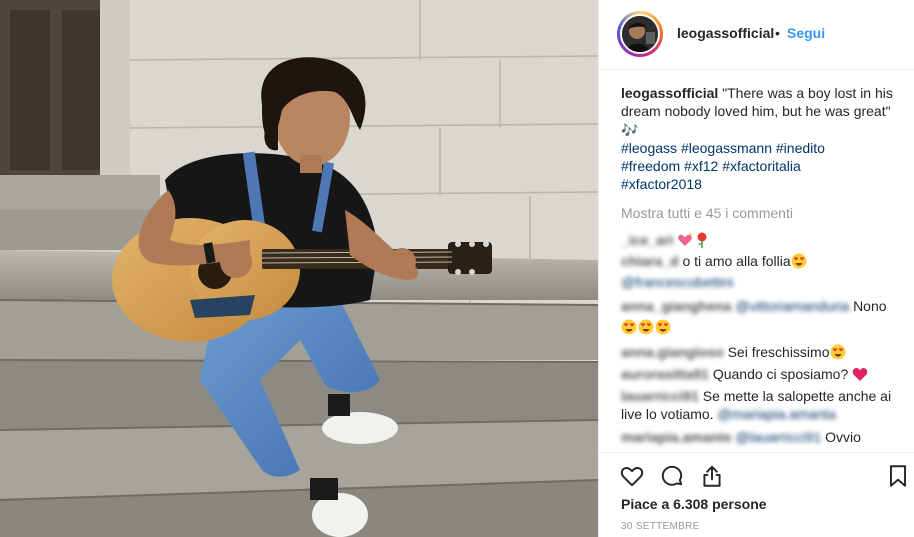  I want to click on hashtag-leogass: #leogass, so click(649, 148).